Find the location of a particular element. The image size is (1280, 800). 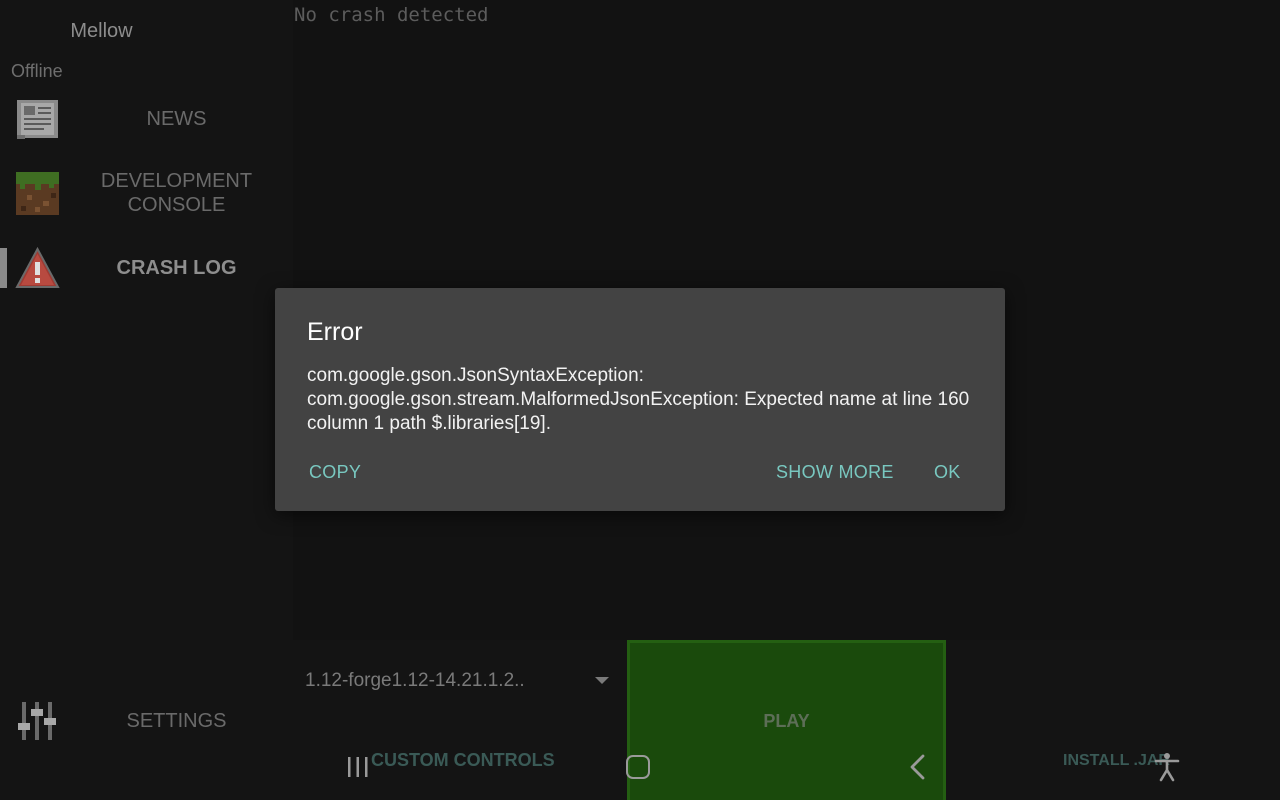

accessibility-icon is located at coordinates (1167, 767).